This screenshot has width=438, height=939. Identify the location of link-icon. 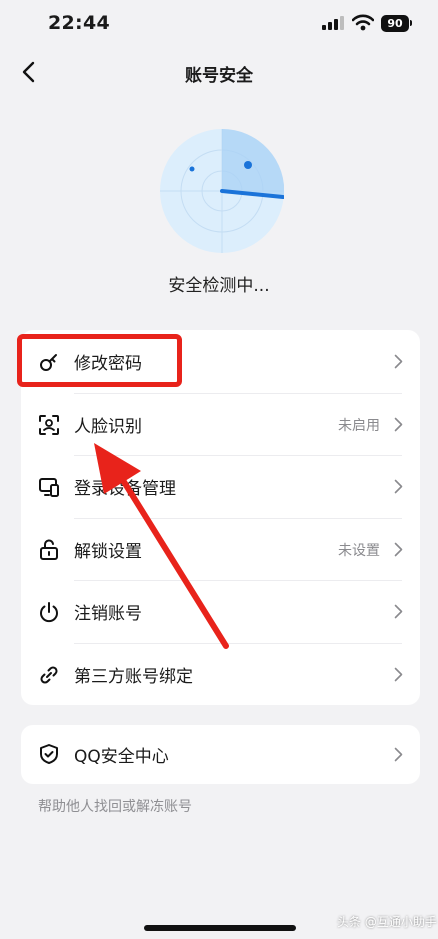
(49, 674).